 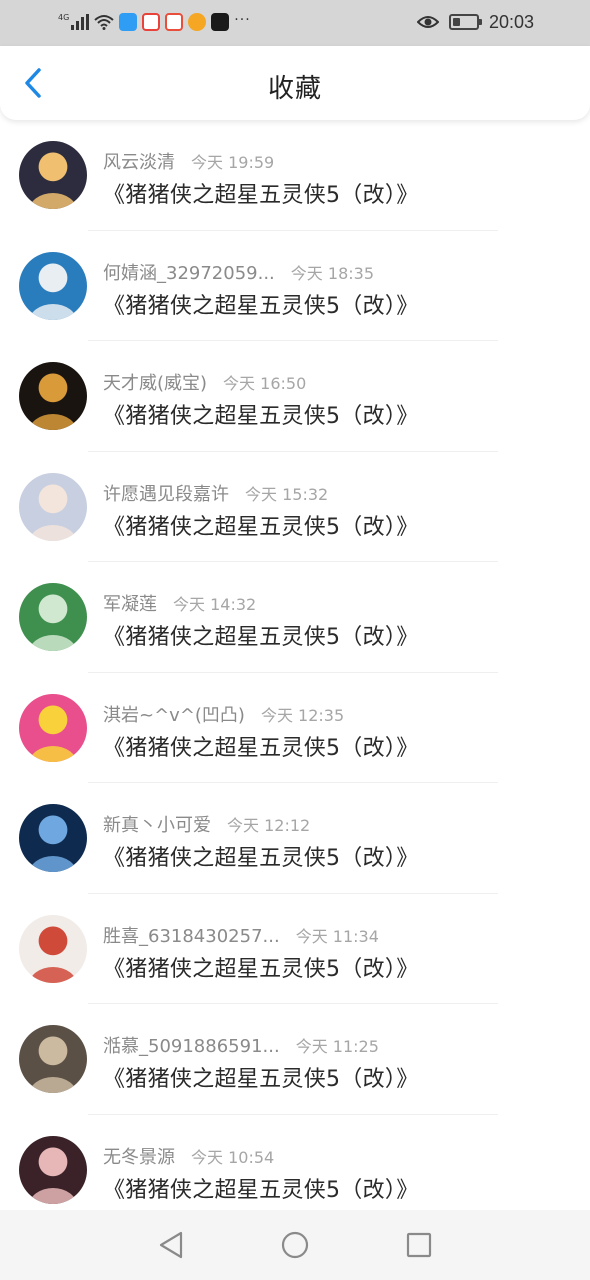 I want to click on list-item: 淇岩~^v^(凹凸) 今天 12:35 《猪猪侠之超星五灵侠5（改）》, so click(x=295, y=728).